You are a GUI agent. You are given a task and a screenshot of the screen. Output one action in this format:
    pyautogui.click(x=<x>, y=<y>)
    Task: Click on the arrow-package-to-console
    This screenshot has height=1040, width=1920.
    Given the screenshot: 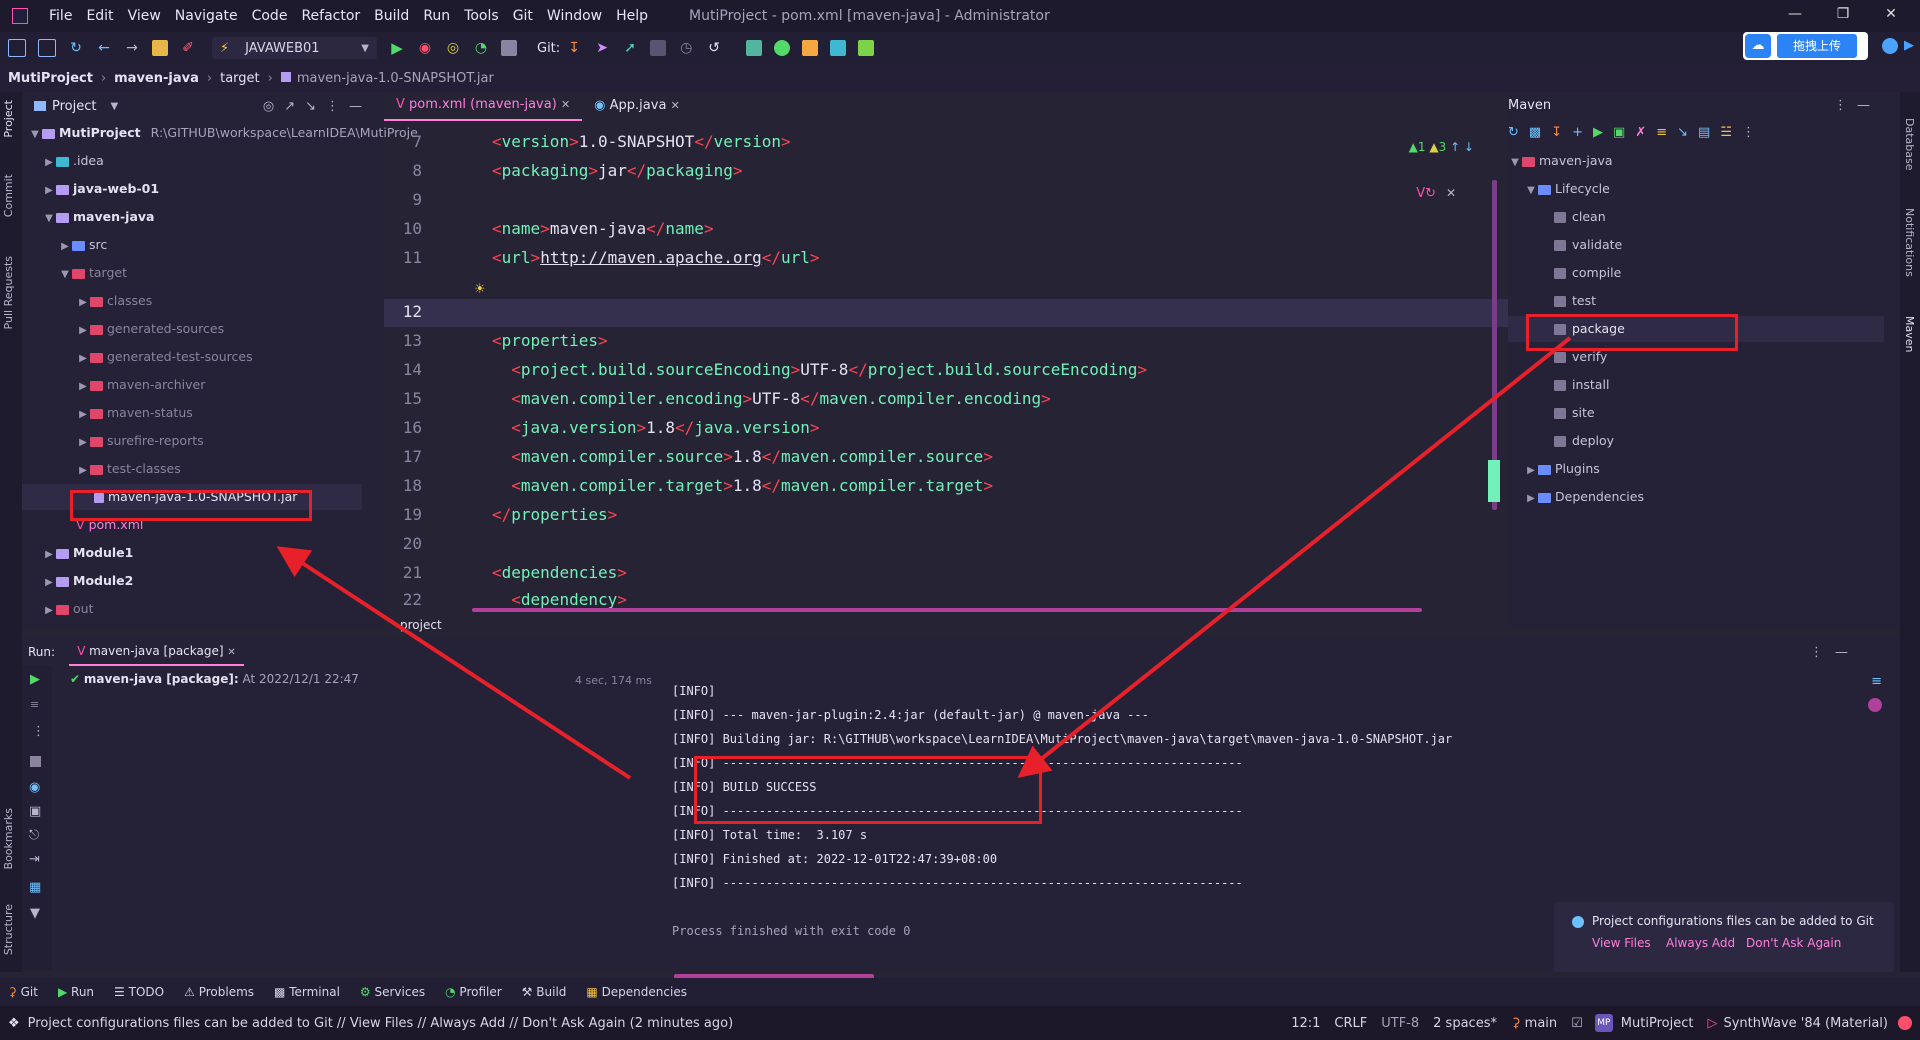 What is the action you would take?
    pyautogui.click(x=1294, y=557)
    